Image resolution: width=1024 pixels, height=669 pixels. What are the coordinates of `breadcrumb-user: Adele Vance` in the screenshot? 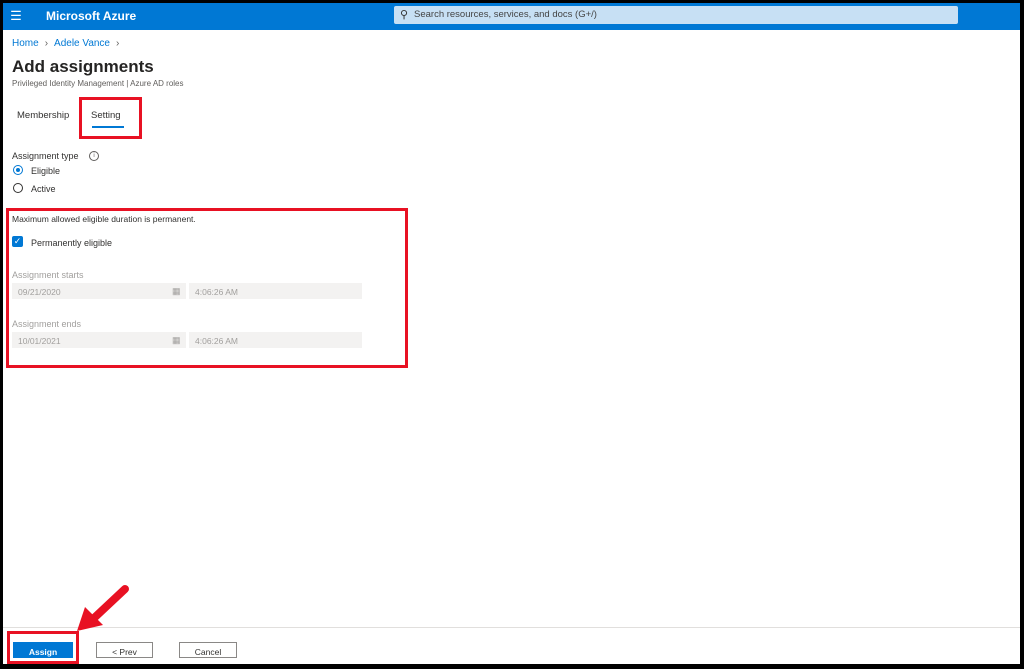 It's located at (82, 43).